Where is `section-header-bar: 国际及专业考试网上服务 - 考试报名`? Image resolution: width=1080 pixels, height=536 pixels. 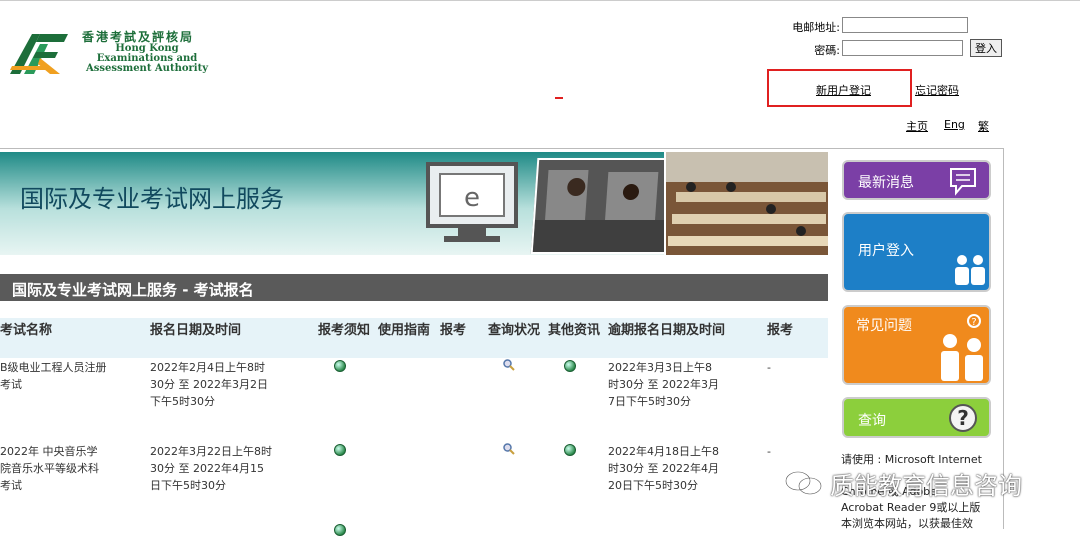 section-header-bar: 国际及专业考试网上服务 - 考试报名 is located at coordinates (414, 287).